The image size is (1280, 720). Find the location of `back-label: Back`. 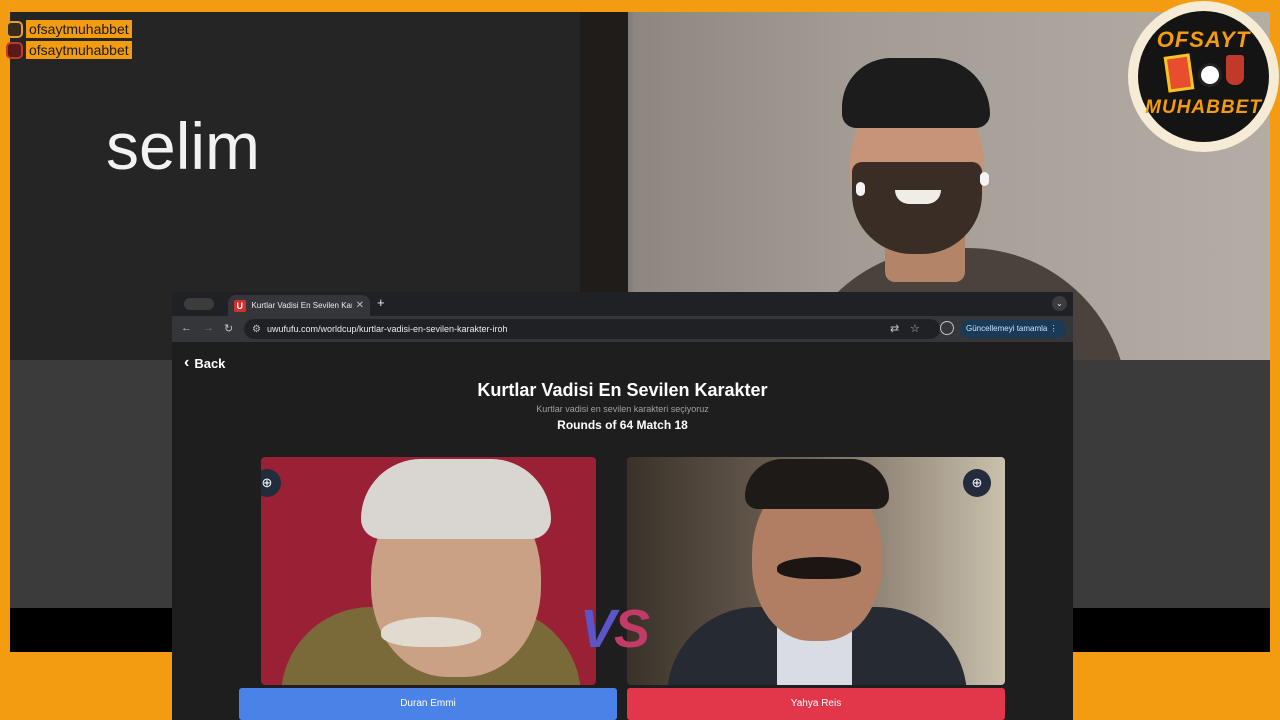

back-label: Back is located at coordinates (210, 363).